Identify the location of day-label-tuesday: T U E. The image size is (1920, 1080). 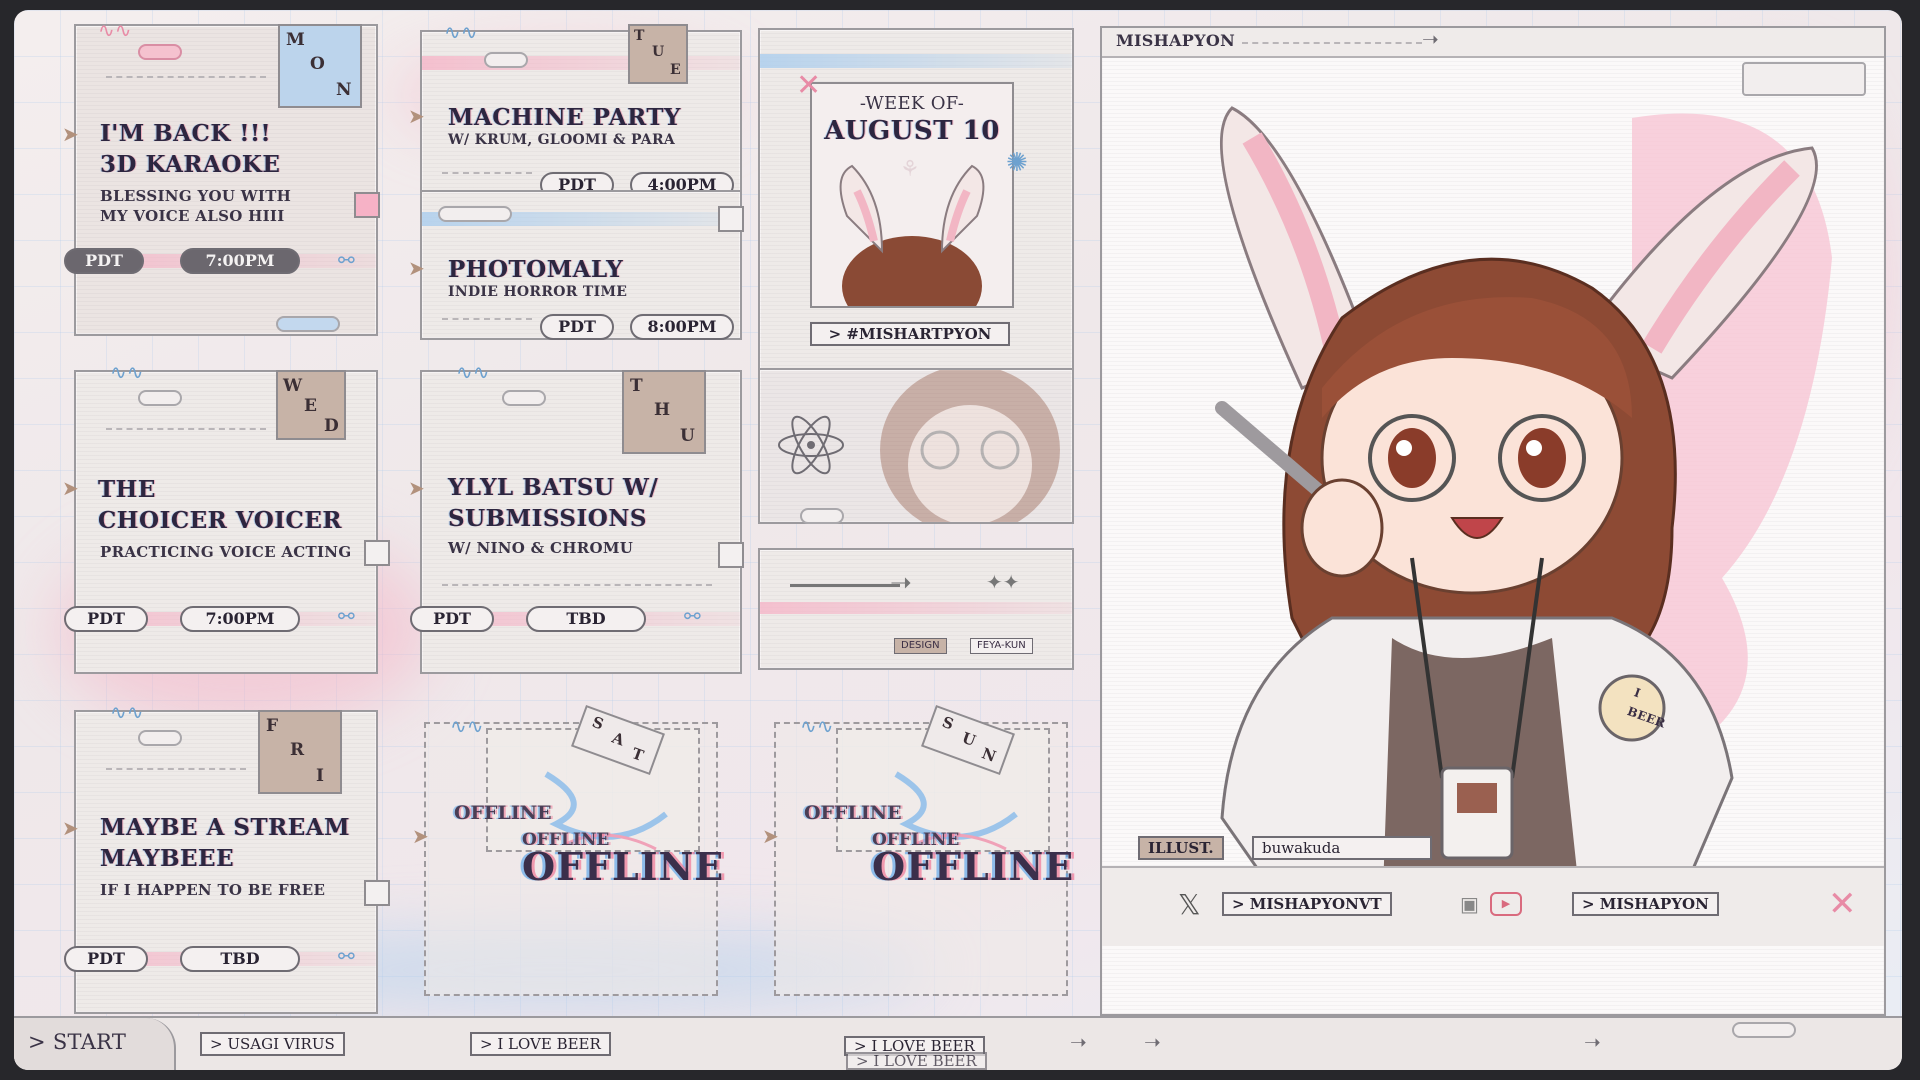
(658, 54).